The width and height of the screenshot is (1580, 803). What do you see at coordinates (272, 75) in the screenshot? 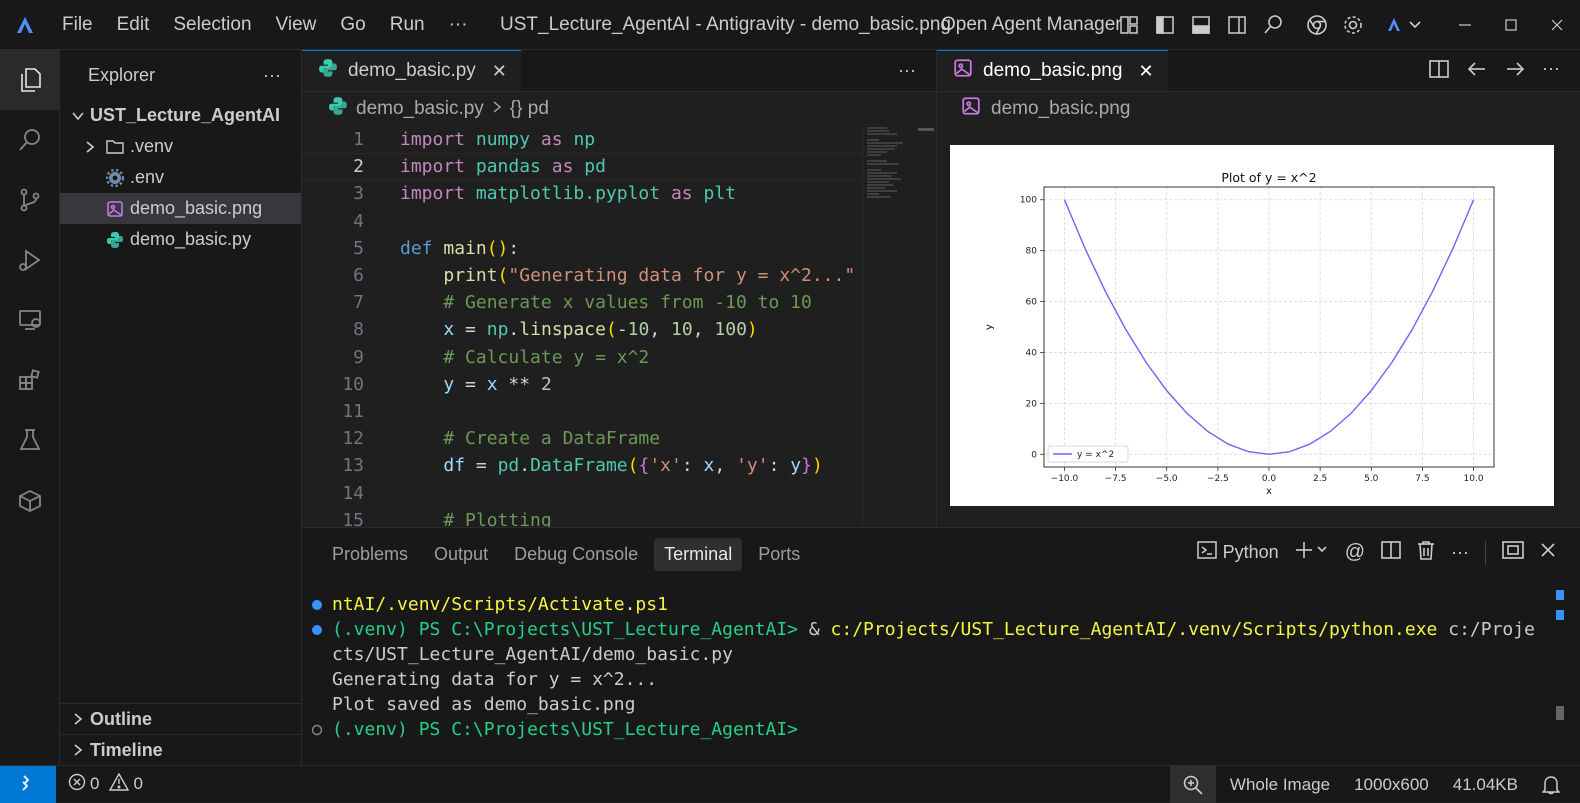
I see `explorer-more-button: ···` at bounding box center [272, 75].